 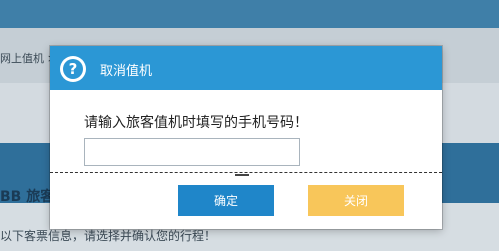 What do you see at coordinates (108, 236) in the screenshot?
I see `ticket-info-notice: 以下客票信息，请选择并确认您的行程！` at bounding box center [108, 236].